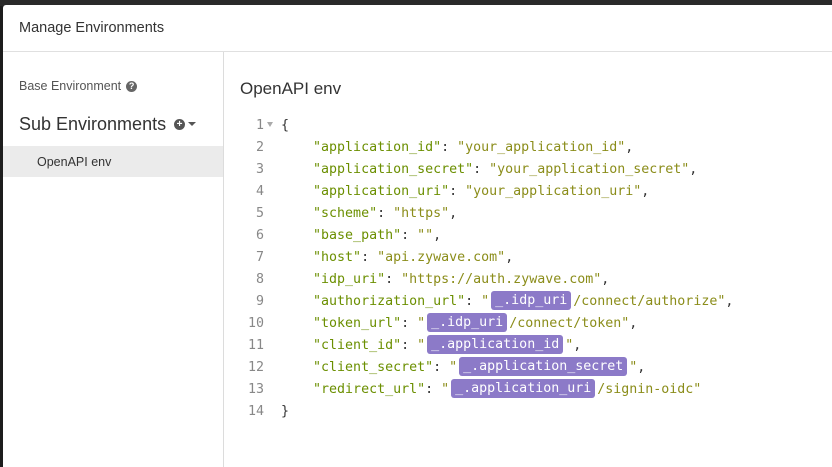 This screenshot has width=832, height=467. I want to click on json-key: "idp_uri", so click(349, 279).